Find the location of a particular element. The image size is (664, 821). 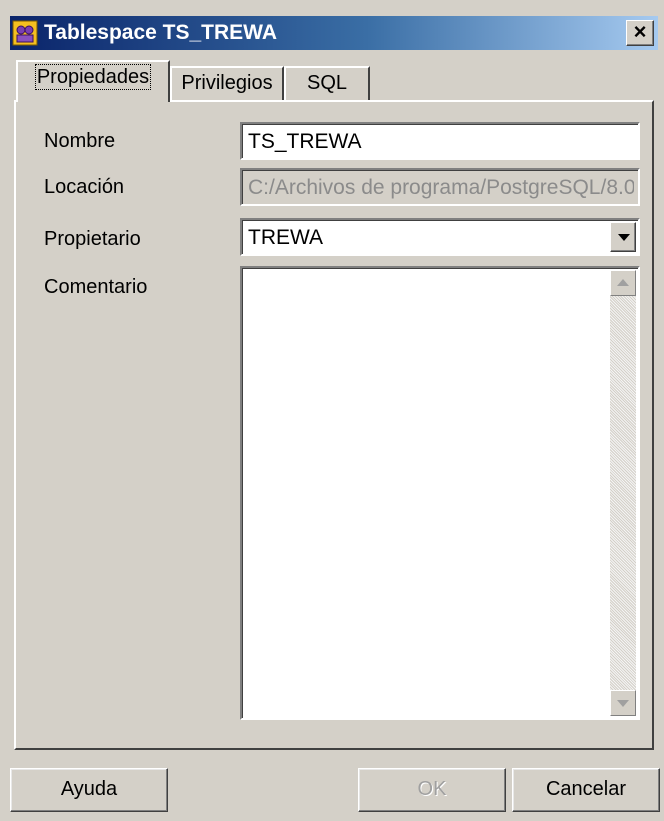

tab-privilegios: Privilegios is located at coordinates (227, 83).